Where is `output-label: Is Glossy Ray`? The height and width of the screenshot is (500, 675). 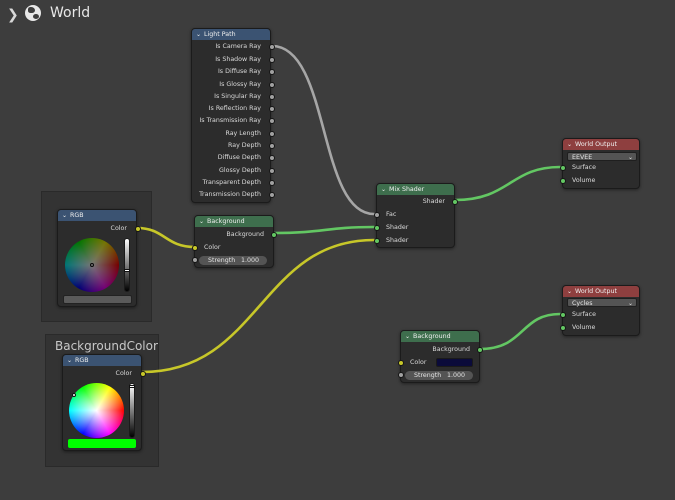 output-label: Is Glossy Ray is located at coordinates (240, 84).